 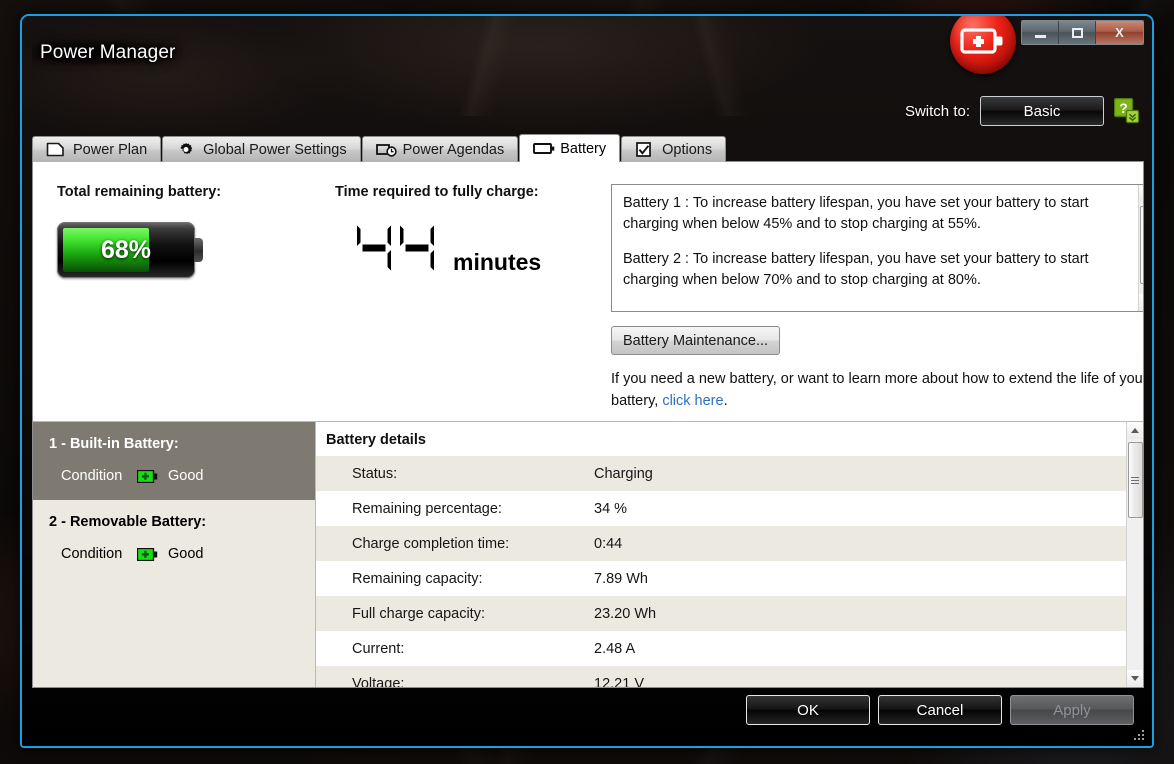 What do you see at coordinates (1040, 36) in the screenshot?
I see `minimize-icon` at bounding box center [1040, 36].